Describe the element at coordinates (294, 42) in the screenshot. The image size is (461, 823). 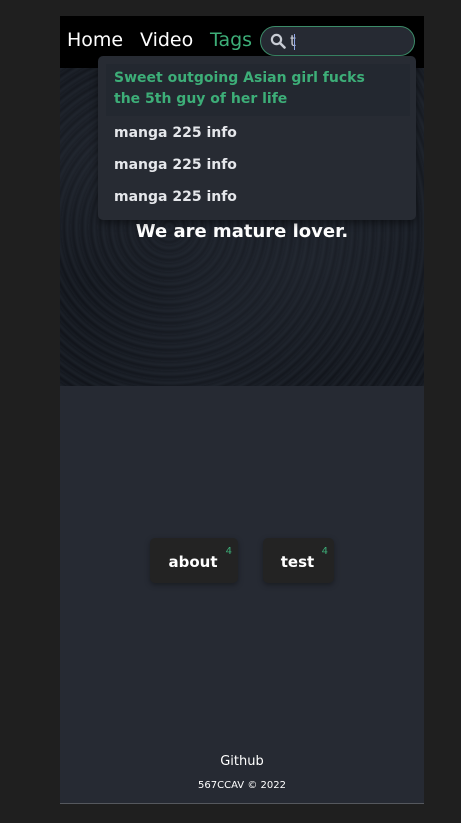
I see `text-caret` at that location.